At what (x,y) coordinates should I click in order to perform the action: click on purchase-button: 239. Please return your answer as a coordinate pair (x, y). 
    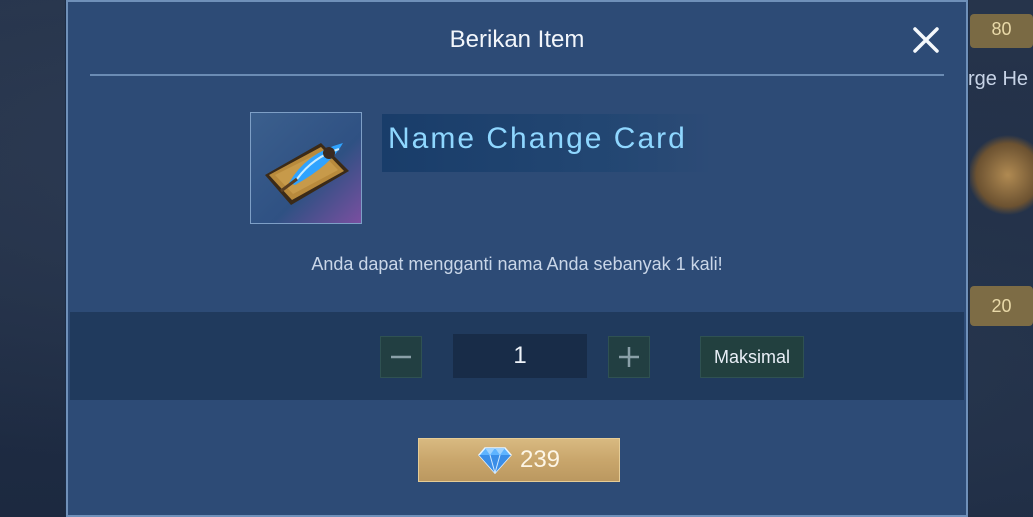
    Looking at the image, I should click on (519, 460).